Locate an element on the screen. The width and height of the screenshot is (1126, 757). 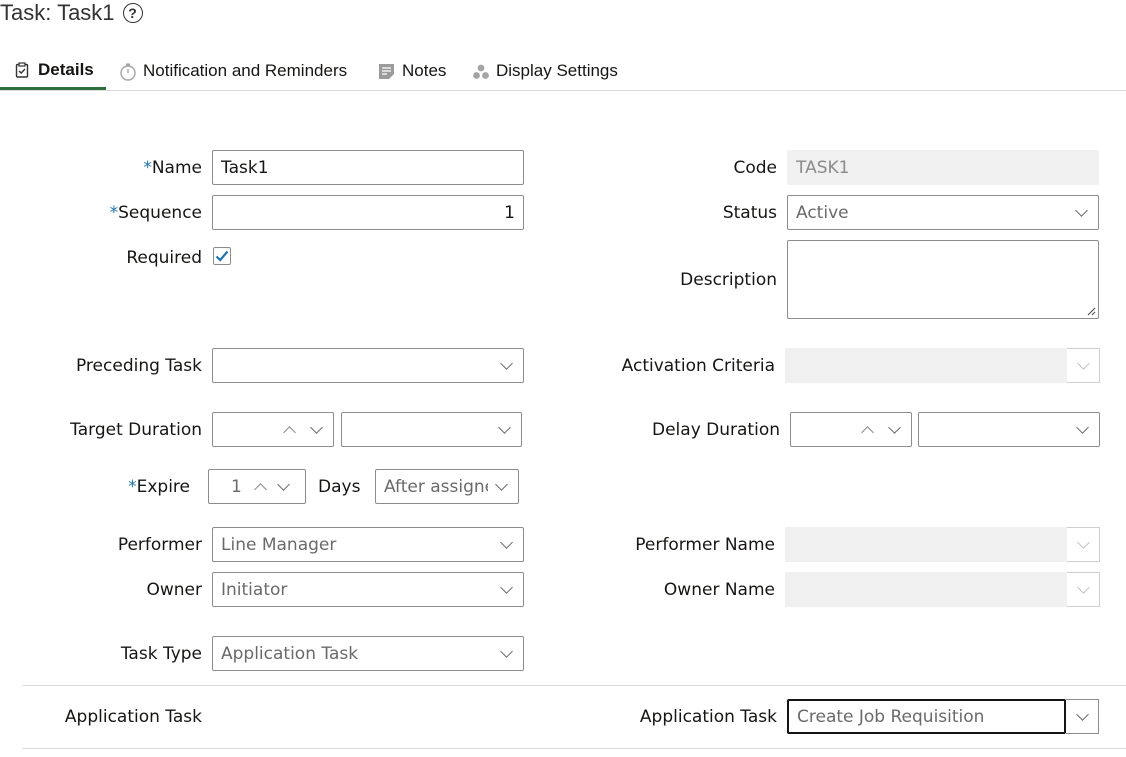
owner-label: Owner is located at coordinates (174, 590).